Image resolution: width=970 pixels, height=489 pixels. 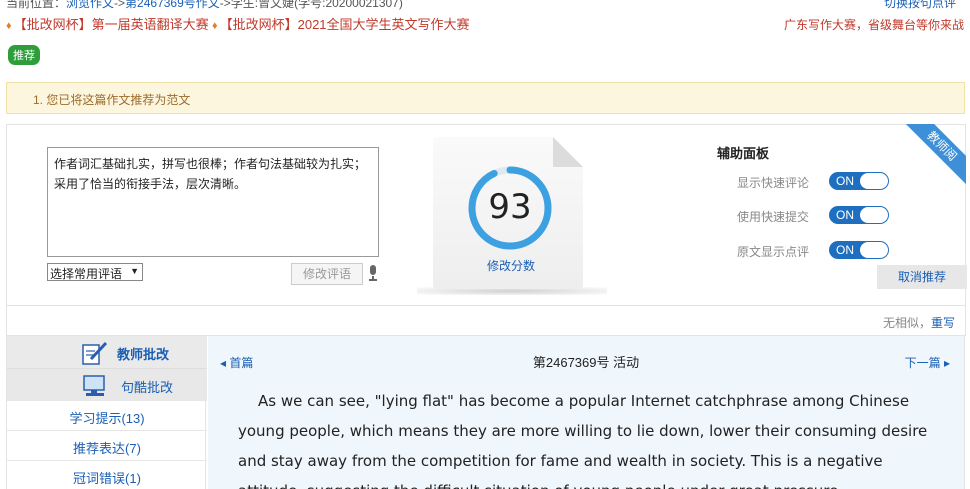 I want to click on tab-jukuu-review: 句酷批改, so click(x=107, y=384).